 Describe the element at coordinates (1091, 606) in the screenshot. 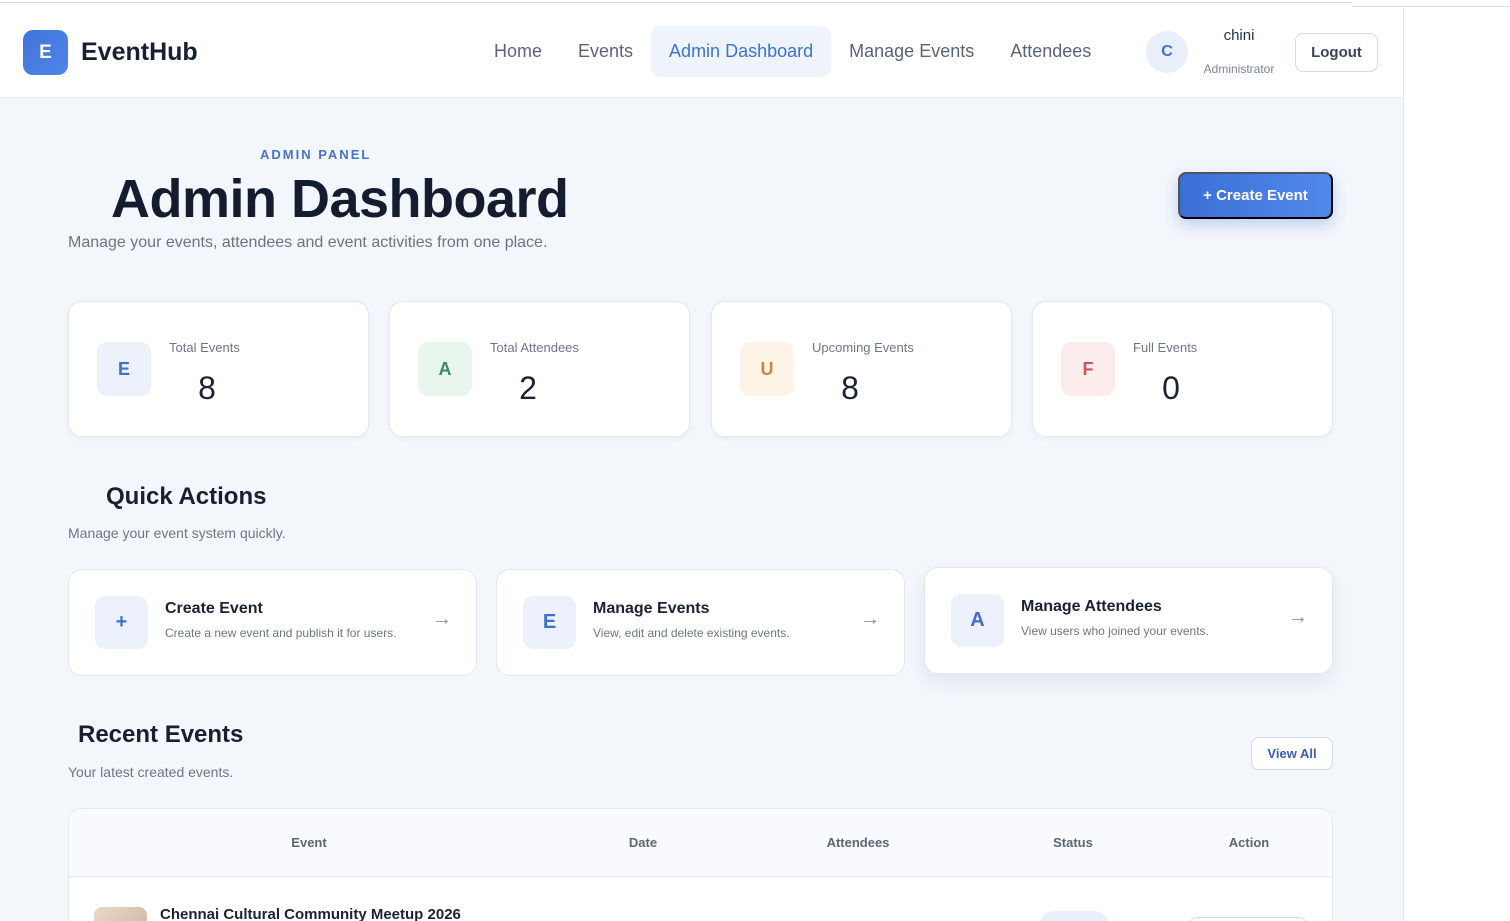

I see `action-title: Manage Attendees` at that location.